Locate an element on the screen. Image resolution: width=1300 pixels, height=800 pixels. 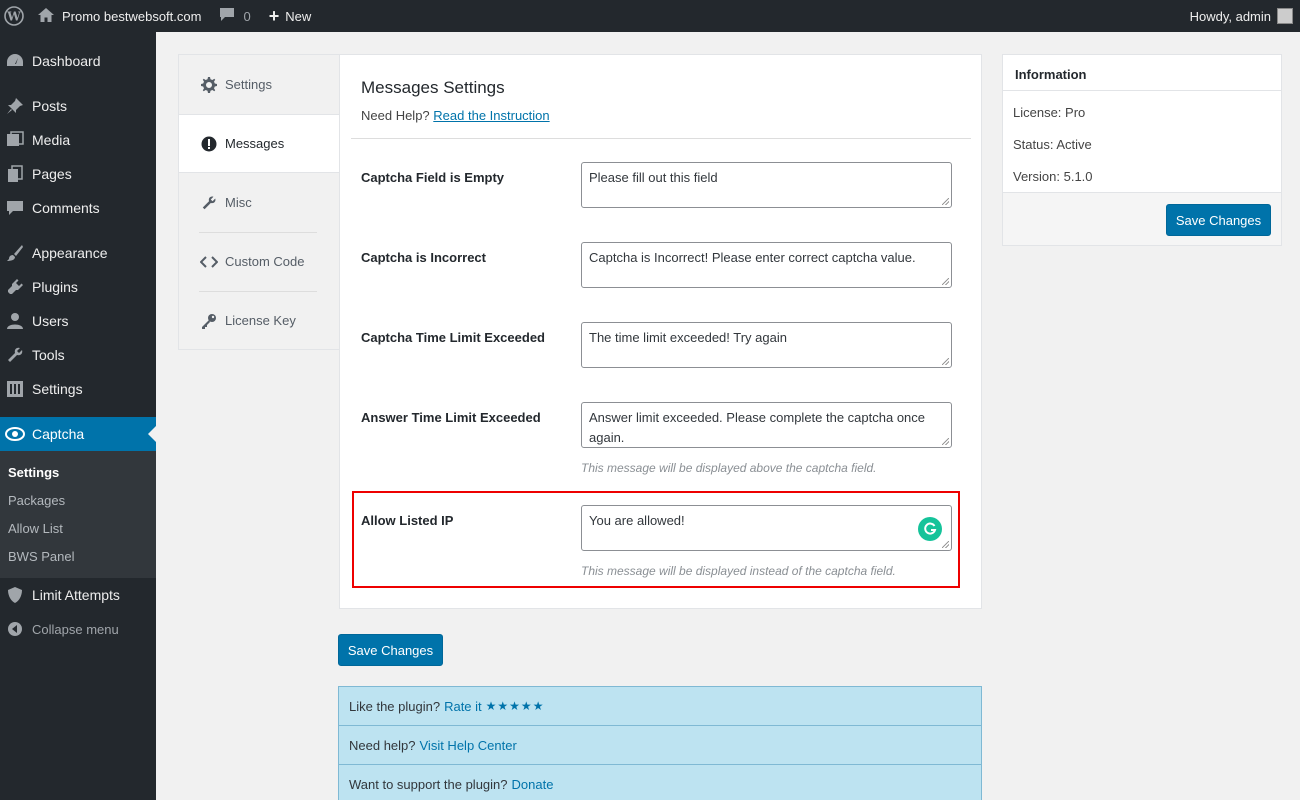
home-icon is located at coordinates (46, 16).